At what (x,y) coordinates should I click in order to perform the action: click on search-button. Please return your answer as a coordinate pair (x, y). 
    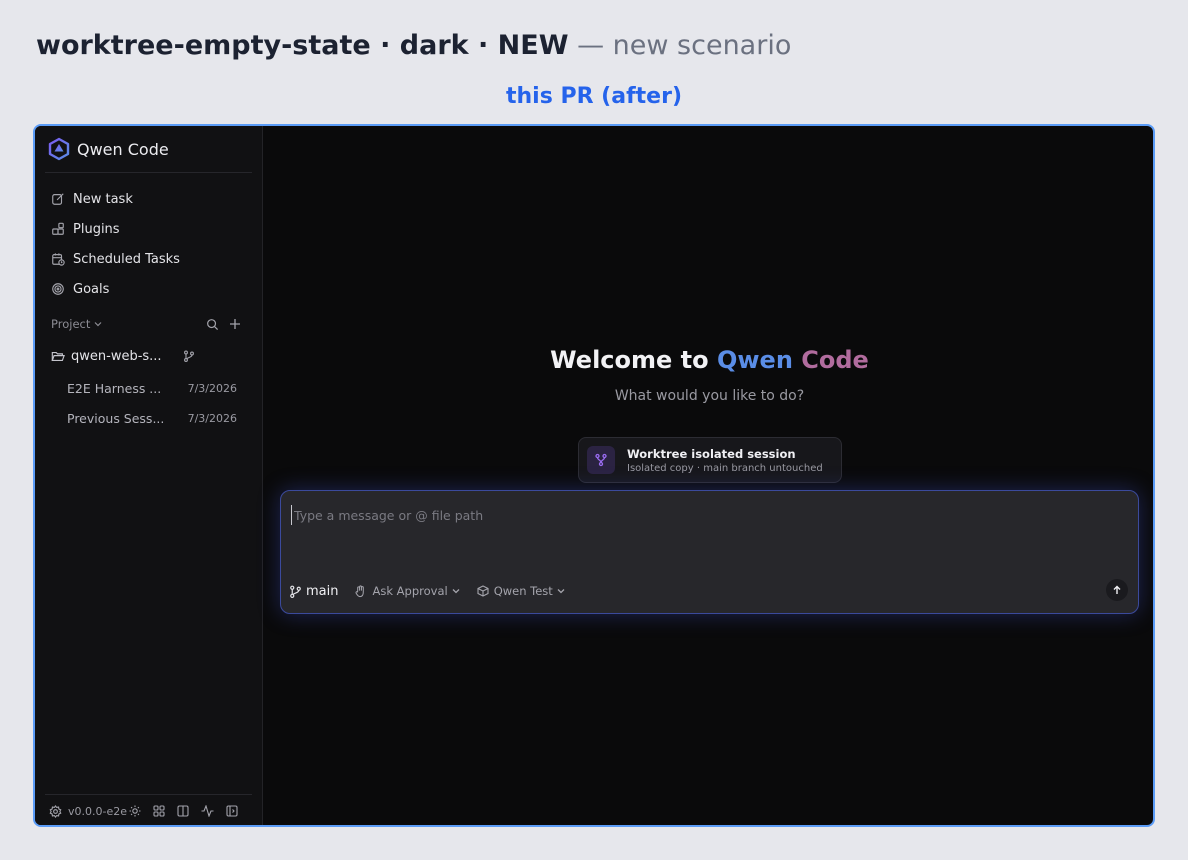
    Looking at the image, I should click on (212, 324).